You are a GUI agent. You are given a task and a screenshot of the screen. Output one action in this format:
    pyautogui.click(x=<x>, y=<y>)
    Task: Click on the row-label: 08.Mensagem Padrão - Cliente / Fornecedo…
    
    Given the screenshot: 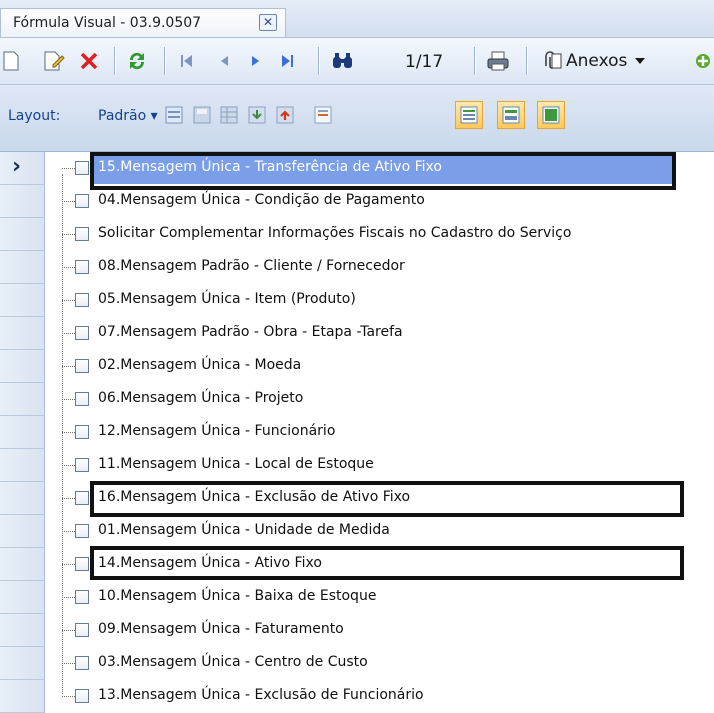 What is the action you would take?
    pyautogui.click(x=251, y=266)
    